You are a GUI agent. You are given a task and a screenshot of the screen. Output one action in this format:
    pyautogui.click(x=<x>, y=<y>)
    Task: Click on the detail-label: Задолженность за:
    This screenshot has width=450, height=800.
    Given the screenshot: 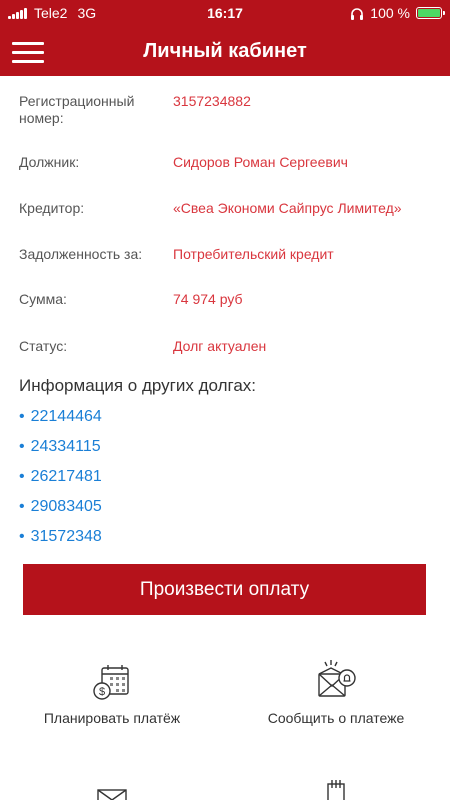 What is the action you would take?
    pyautogui.click(x=81, y=254)
    